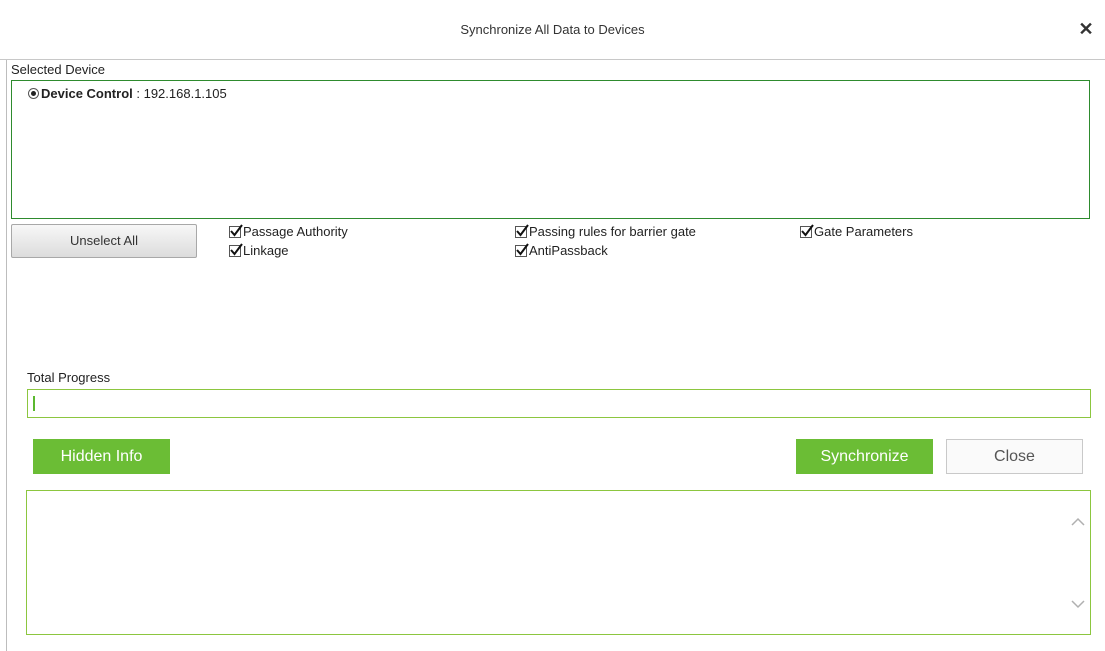  I want to click on option-passage-authority: Passage Authority, so click(288, 231).